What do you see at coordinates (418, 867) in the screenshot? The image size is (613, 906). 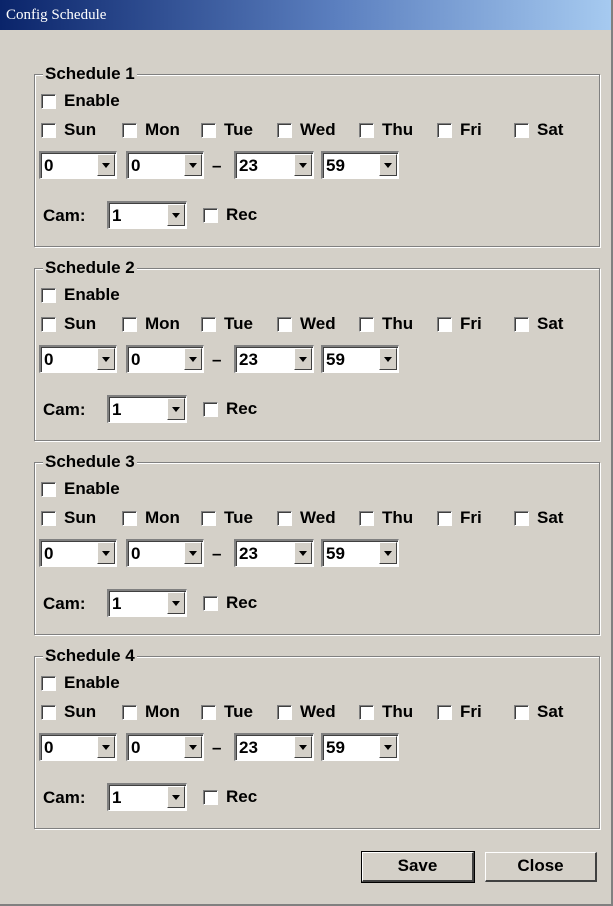 I see `save-button: Save` at bounding box center [418, 867].